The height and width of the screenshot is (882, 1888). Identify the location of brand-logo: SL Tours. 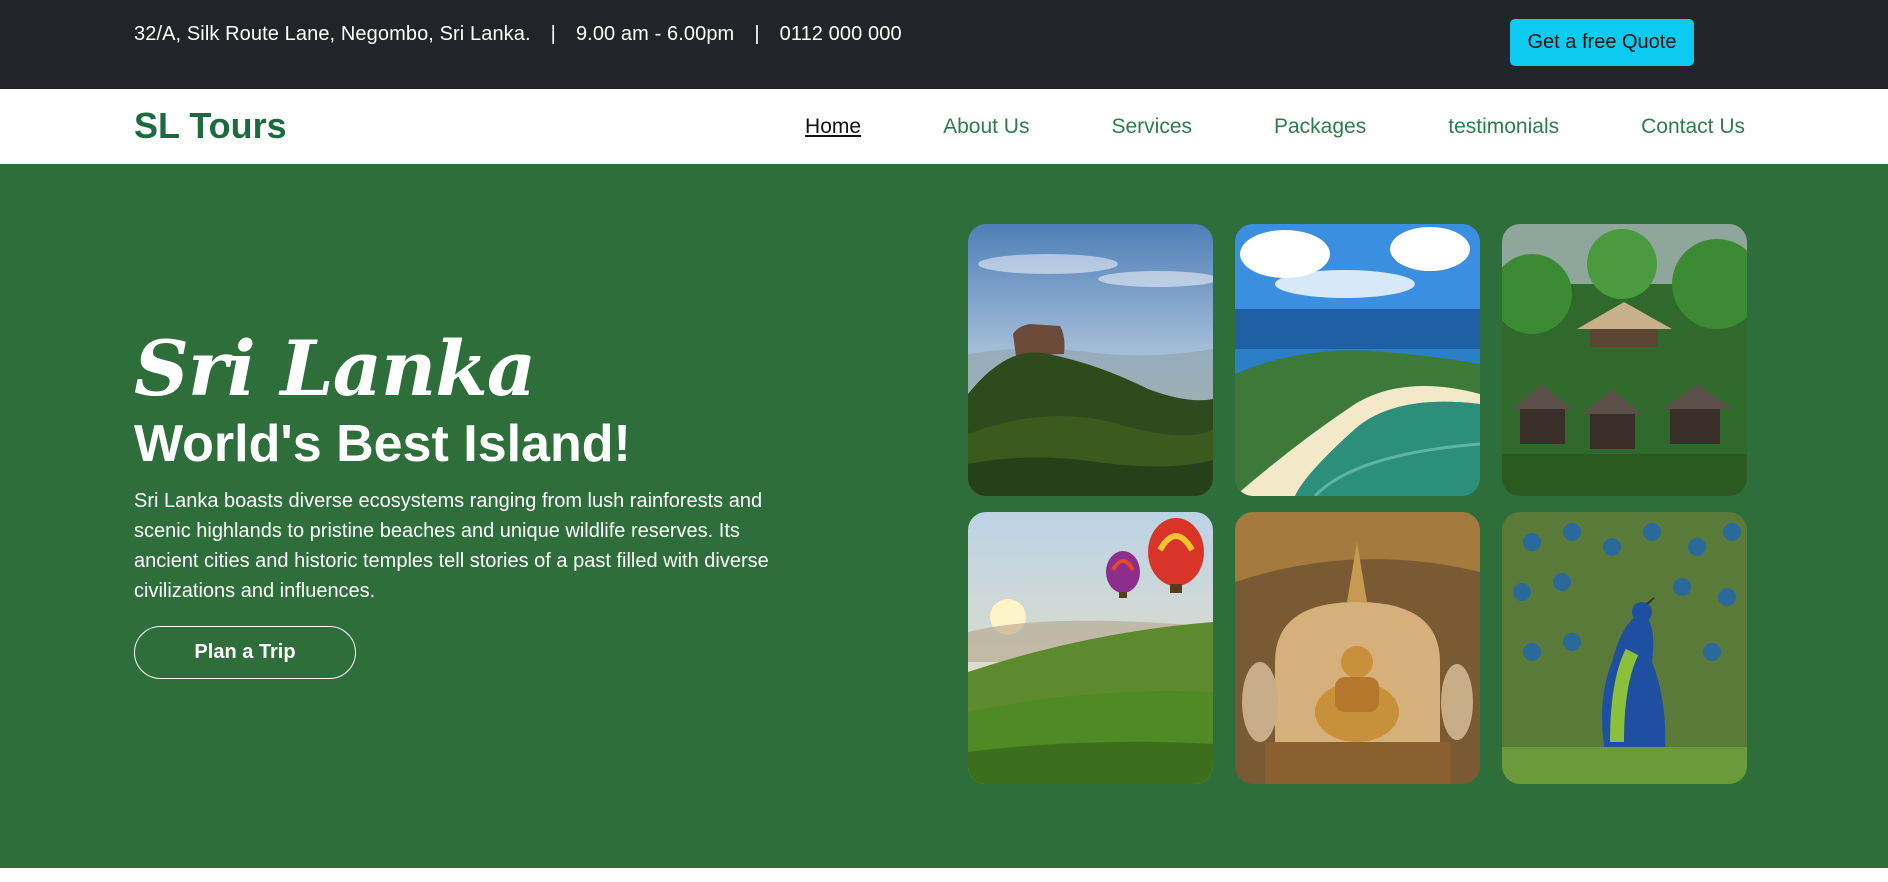
(210, 126).